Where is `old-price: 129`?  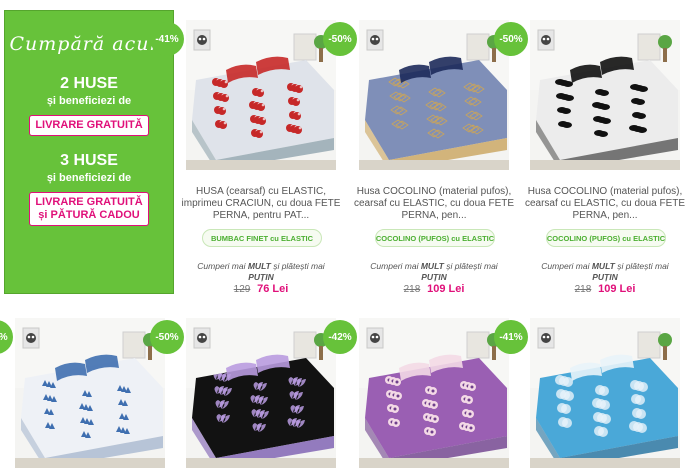
old-price: 129 is located at coordinates (242, 289).